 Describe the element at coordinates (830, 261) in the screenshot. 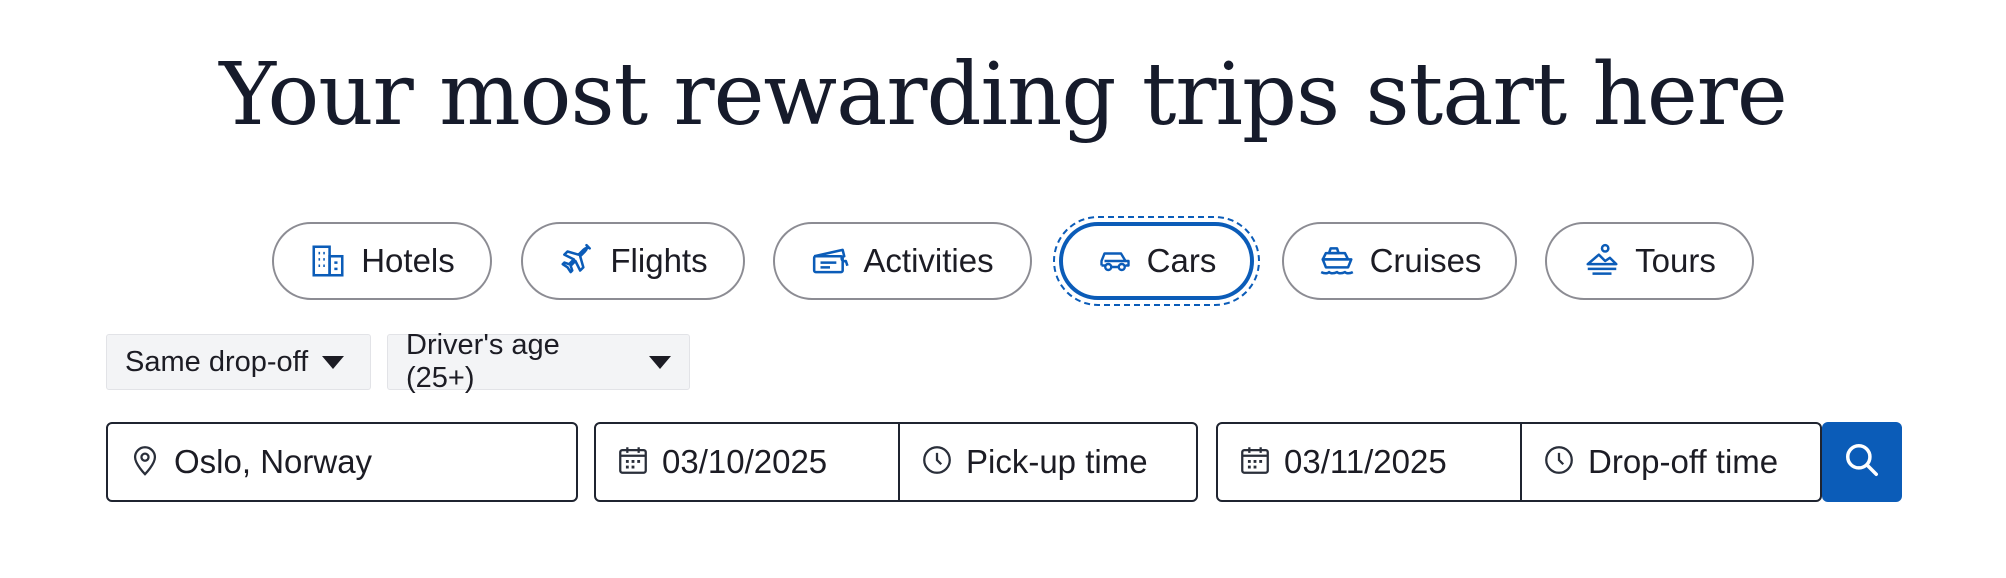

I see `ticket-icon` at that location.